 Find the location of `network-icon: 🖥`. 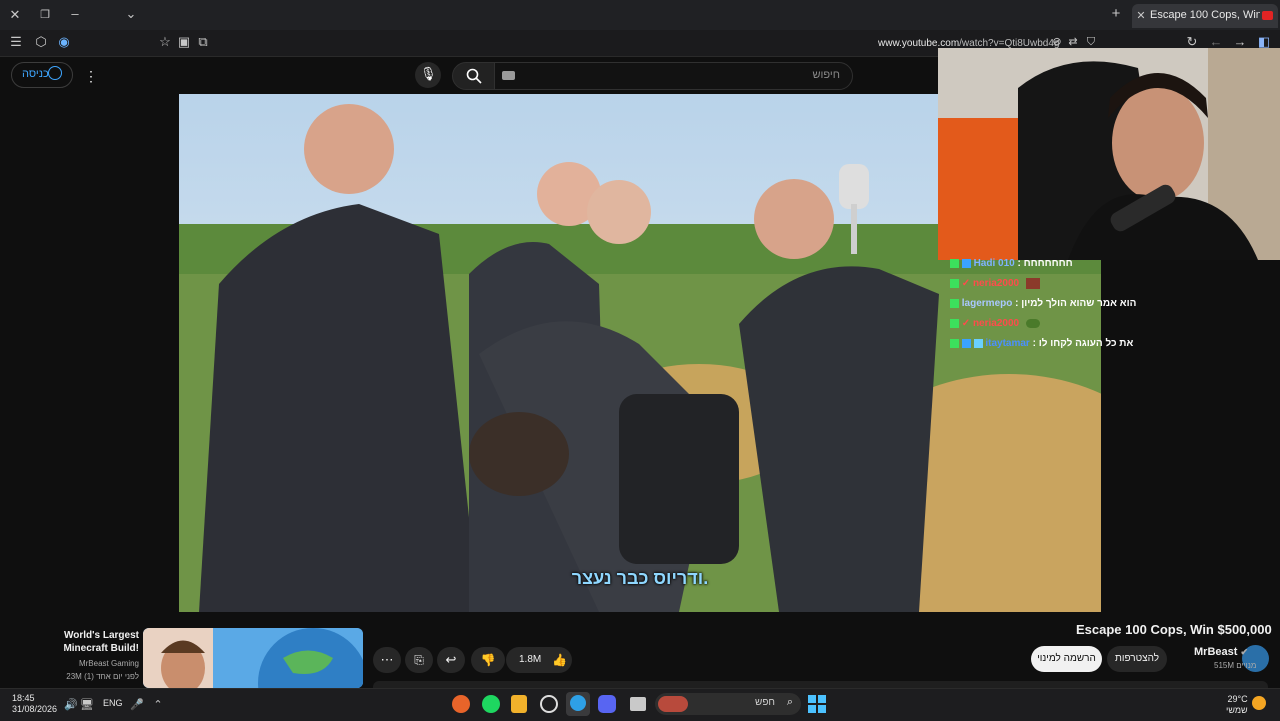

network-icon: 🖥 is located at coordinates (87, 705).